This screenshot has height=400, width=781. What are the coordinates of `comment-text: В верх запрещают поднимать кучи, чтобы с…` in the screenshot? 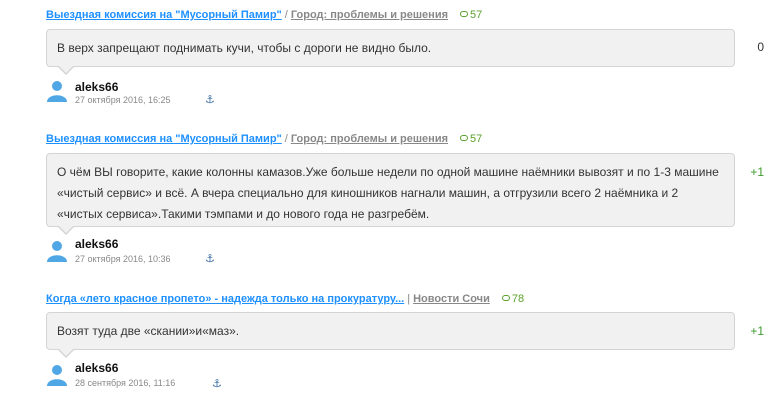 It's located at (390, 52).